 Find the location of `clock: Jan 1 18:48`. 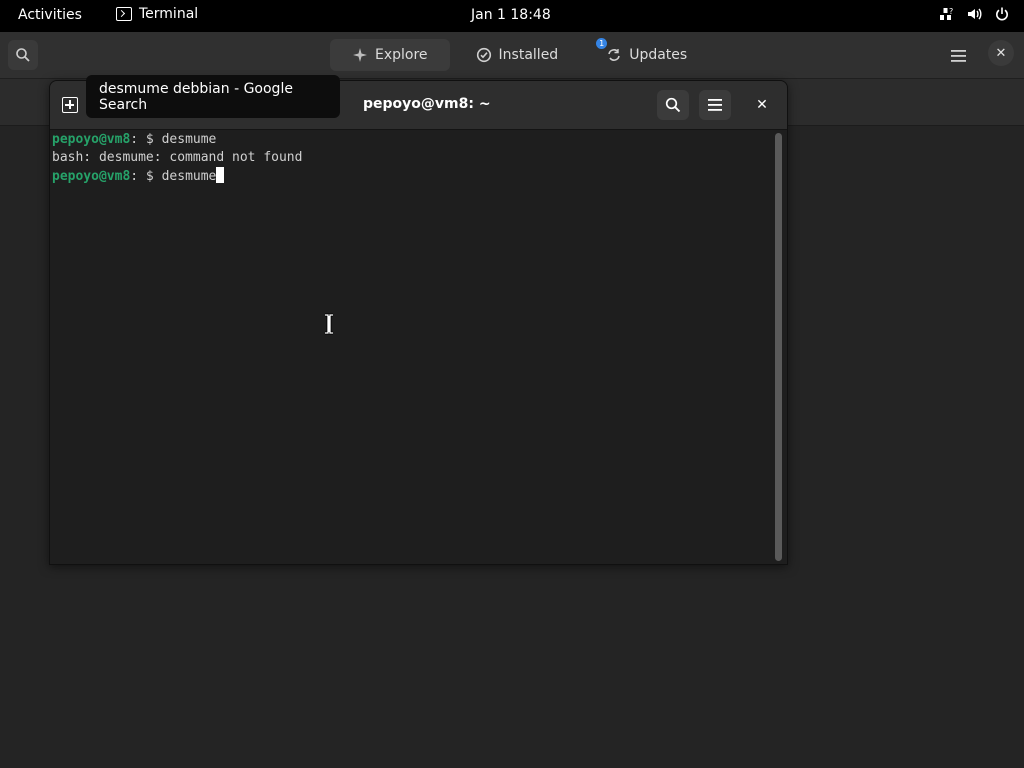

clock: Jan 1 18:48 is located at coordinates (511, 15).